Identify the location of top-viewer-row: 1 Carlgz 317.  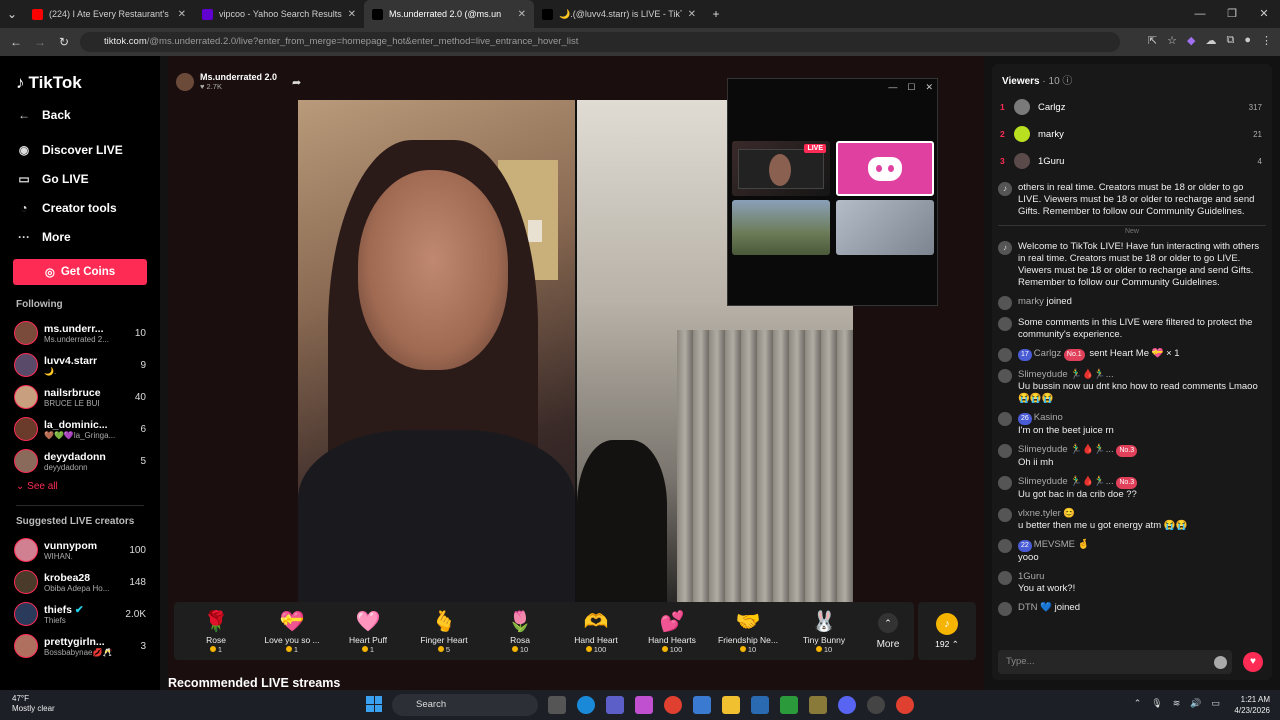
(1131, 107).